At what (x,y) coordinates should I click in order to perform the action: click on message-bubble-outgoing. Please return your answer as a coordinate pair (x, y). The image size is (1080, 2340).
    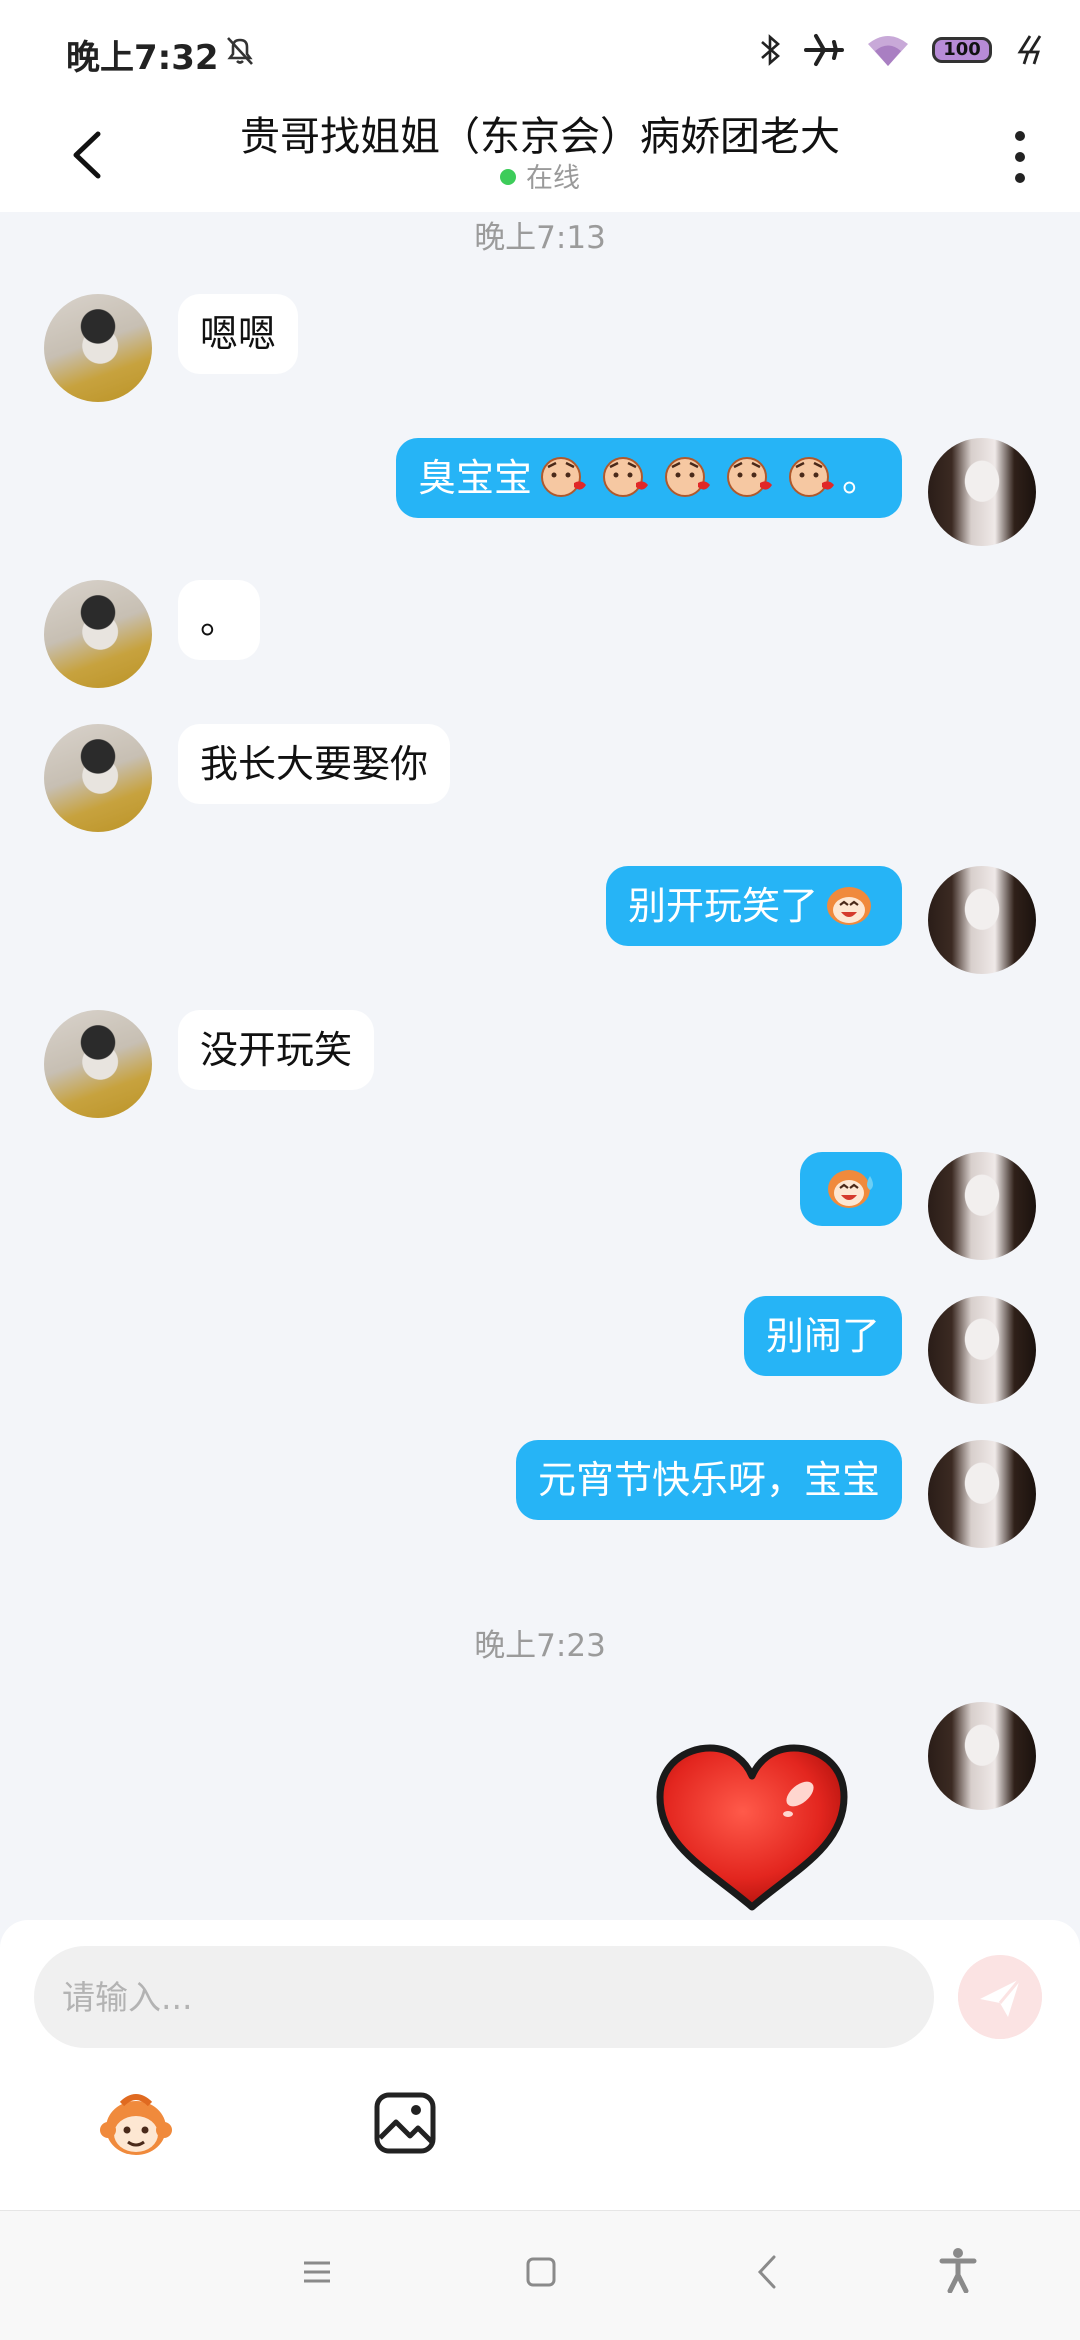
    Looking at the image, I should click on (851, 1189).